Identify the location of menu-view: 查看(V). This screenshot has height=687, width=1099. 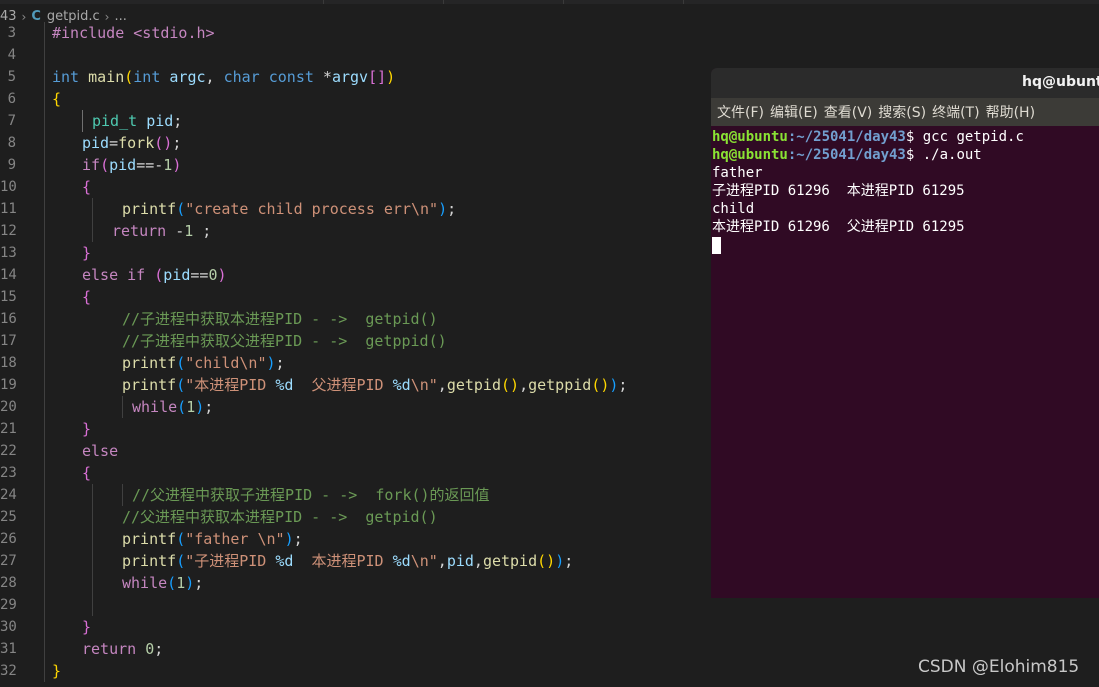
(848, 112).